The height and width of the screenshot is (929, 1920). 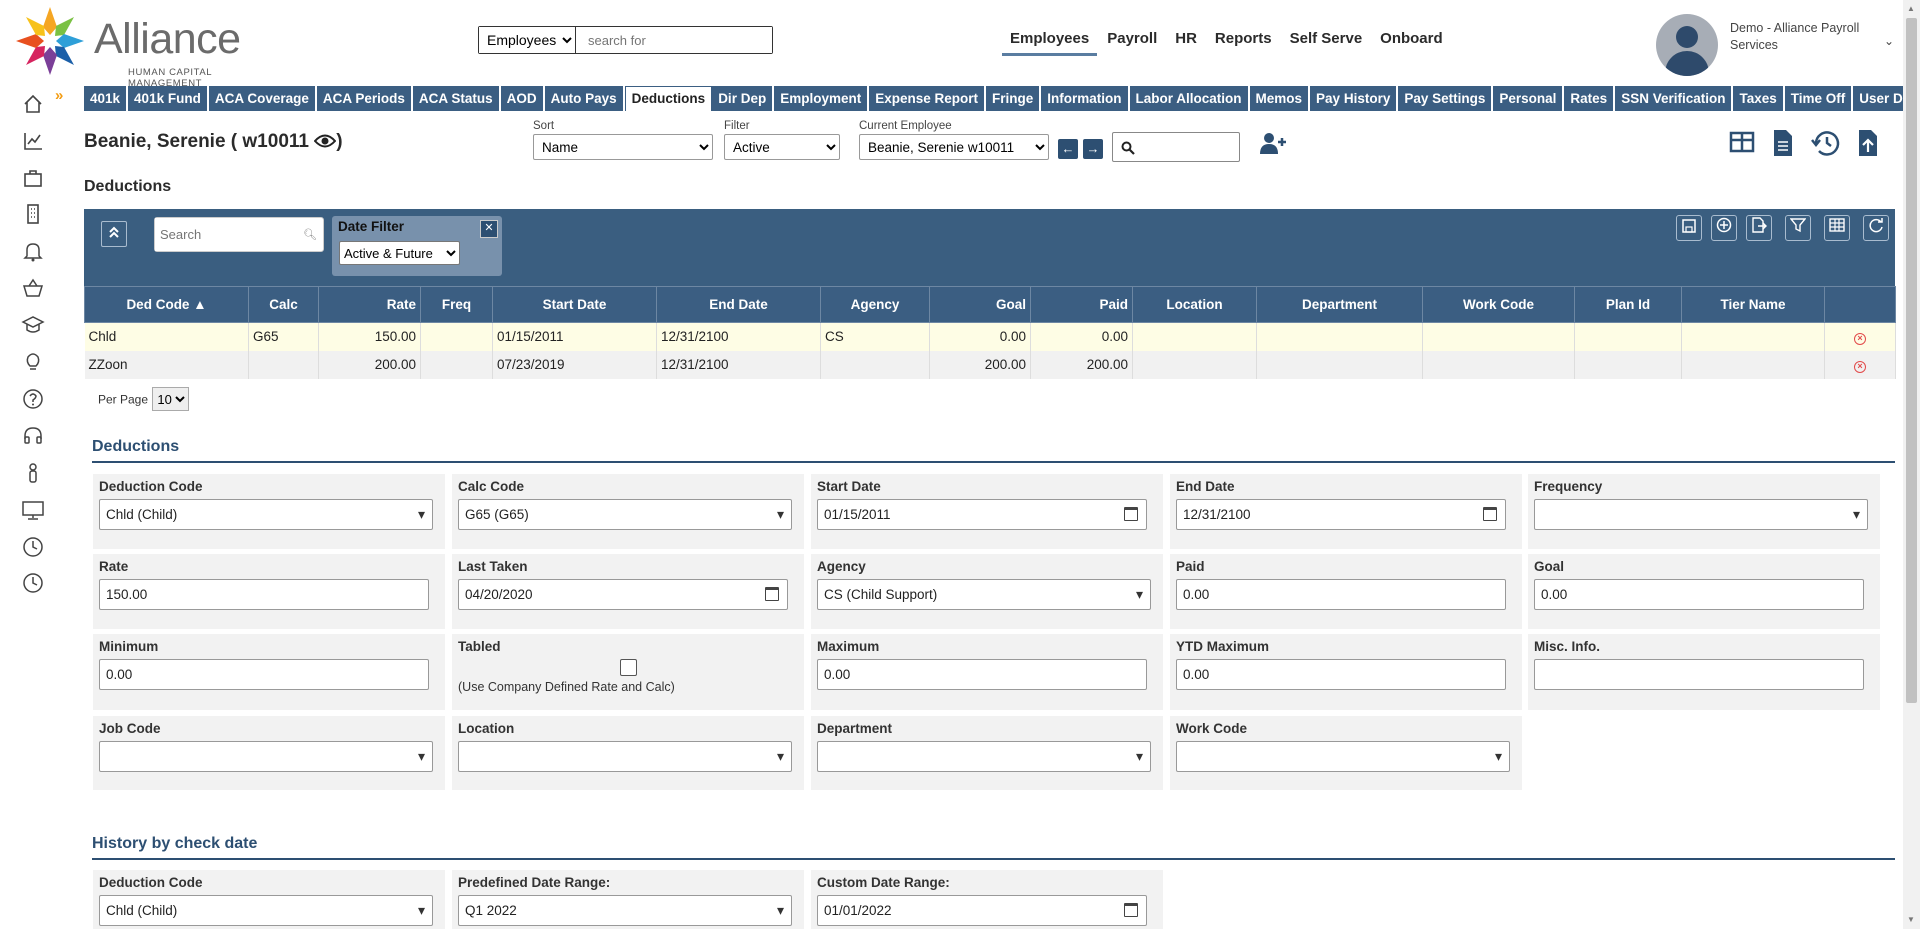 What do you see at coordinates (1590, 98) in the screenshot?
I see `tab-rates: Rates` at bounding box center [1590, 98].